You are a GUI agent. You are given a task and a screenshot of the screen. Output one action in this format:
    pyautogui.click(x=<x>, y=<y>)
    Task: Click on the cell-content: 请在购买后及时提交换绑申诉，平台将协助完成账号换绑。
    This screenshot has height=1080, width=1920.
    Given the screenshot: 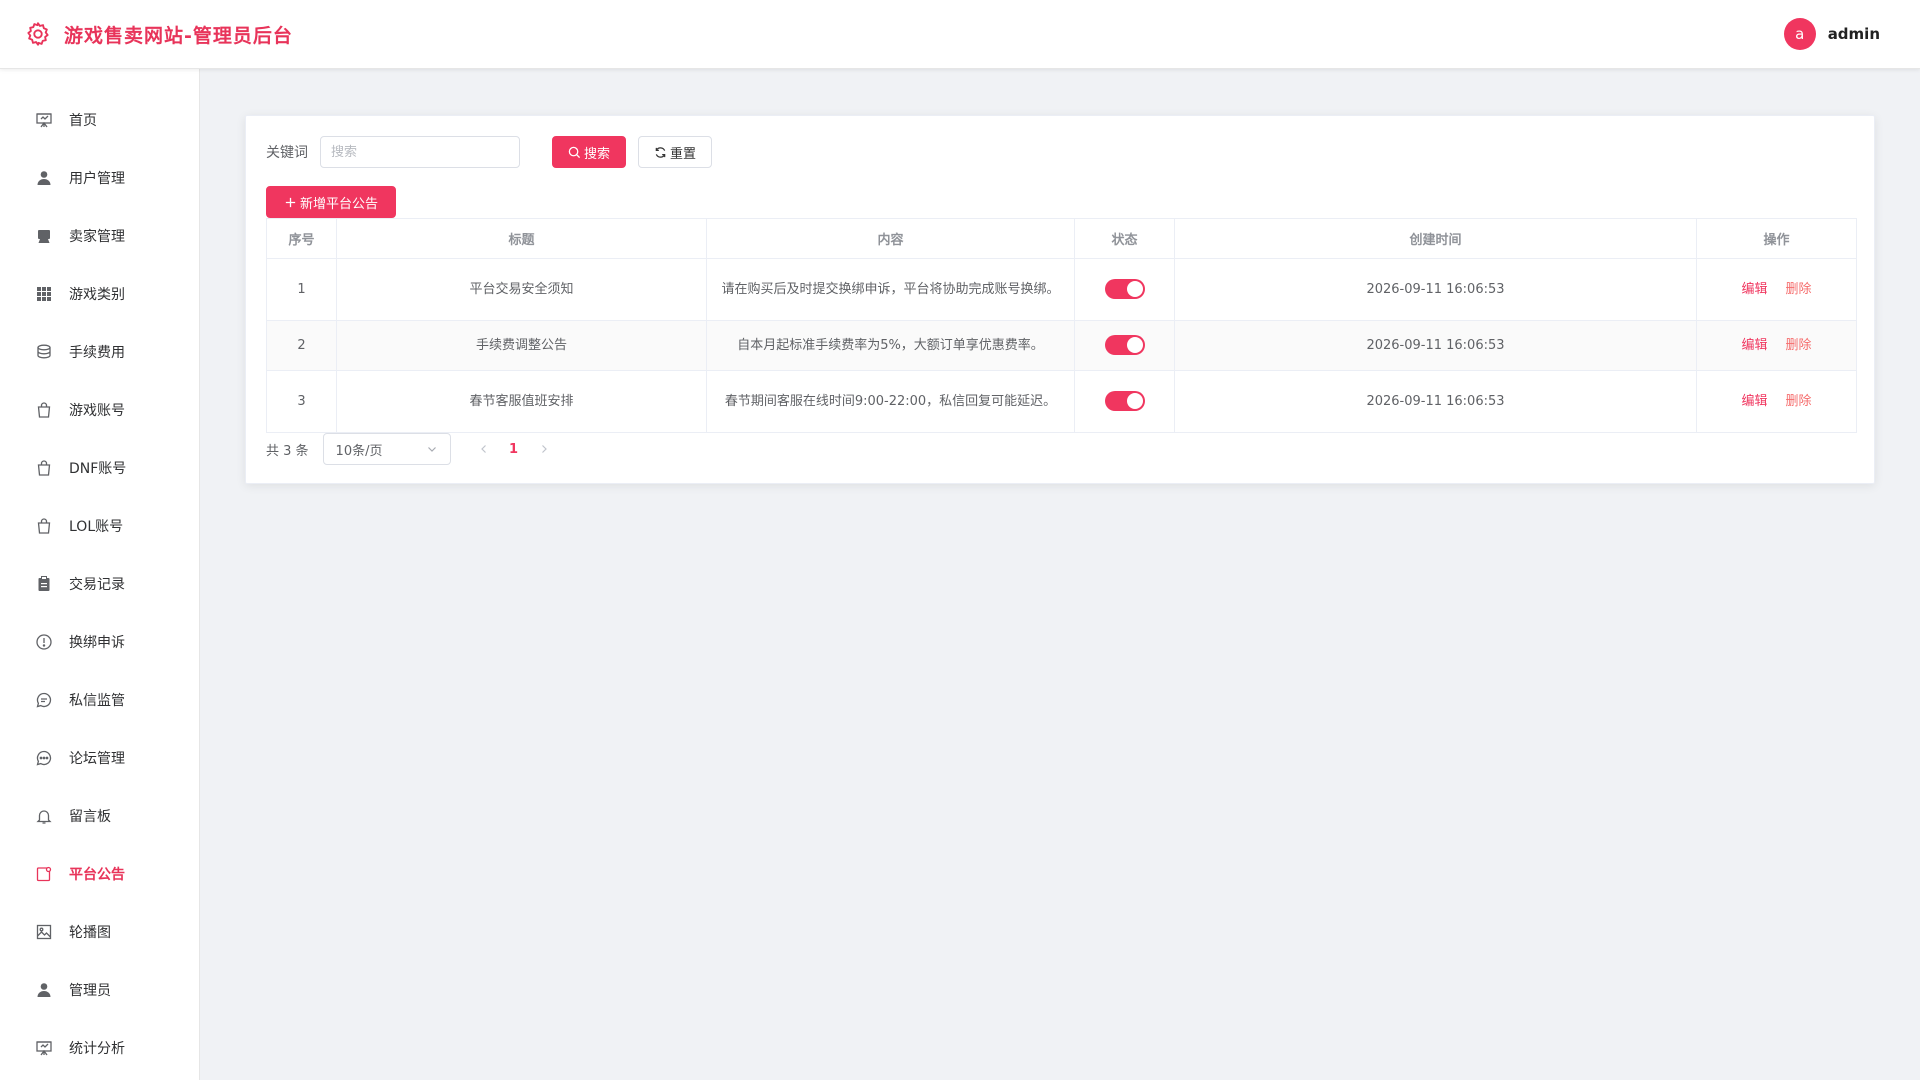 What is the action you would take?
    pyautogui.click(x=890, y=289)
    